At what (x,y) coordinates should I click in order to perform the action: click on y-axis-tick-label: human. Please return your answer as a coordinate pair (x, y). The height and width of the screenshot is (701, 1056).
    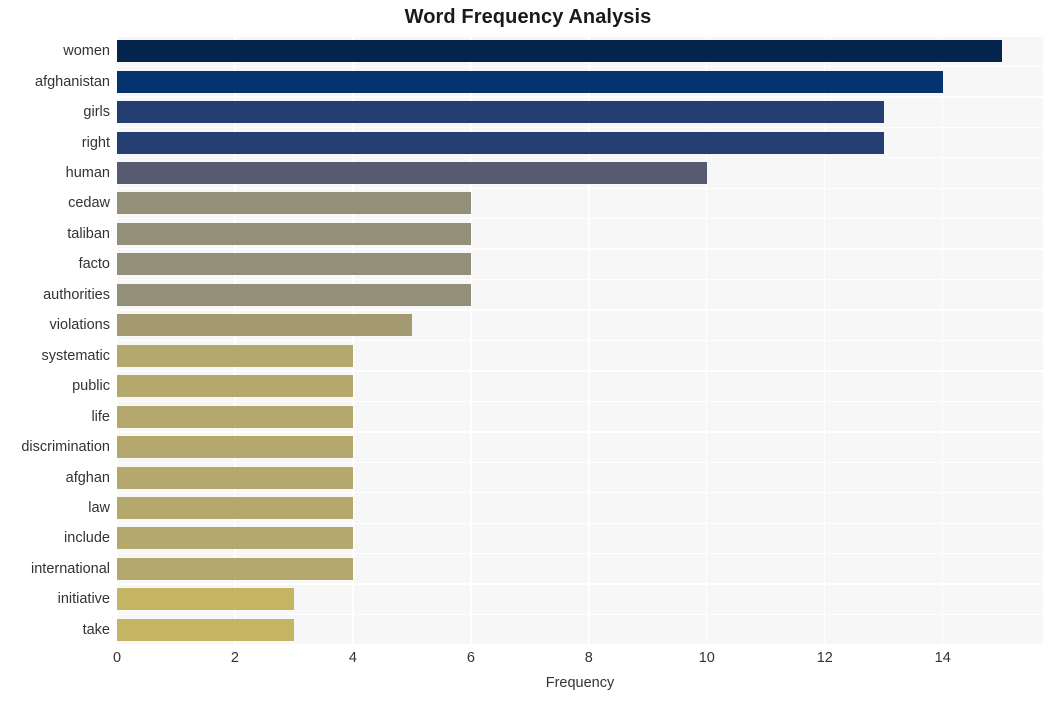
    Looking at the image, I should click on (87, 173).